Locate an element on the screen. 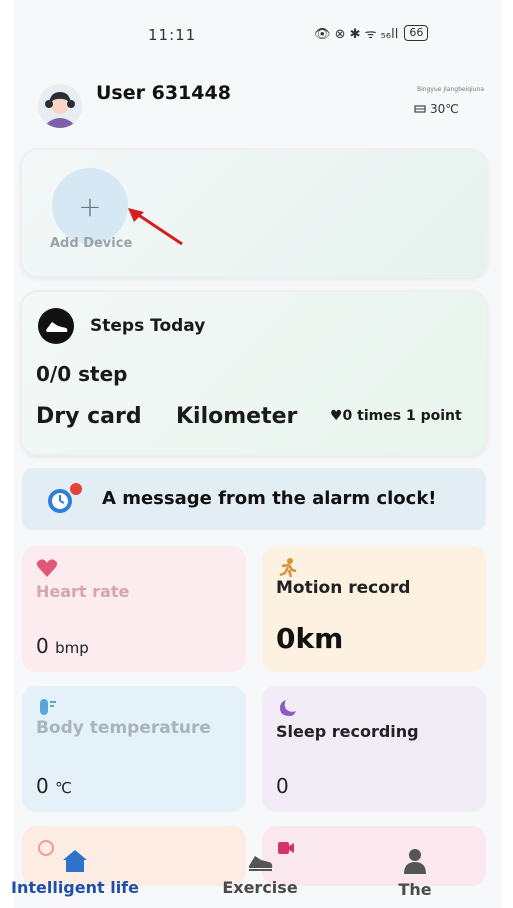  weather-widget: 30℃ is located at coordinates (436, 109).